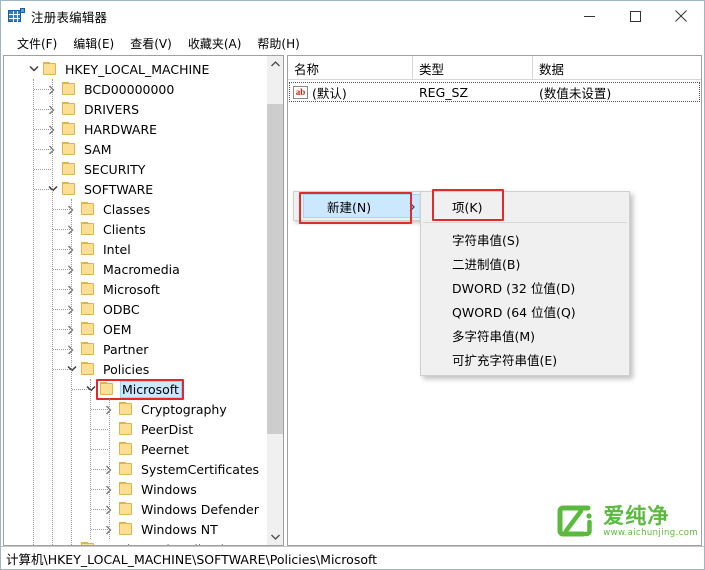 The width and height of the screenshot is (705, 570). I want to click on tree-item-windows-nt: Windows NT, so click(135, 529).